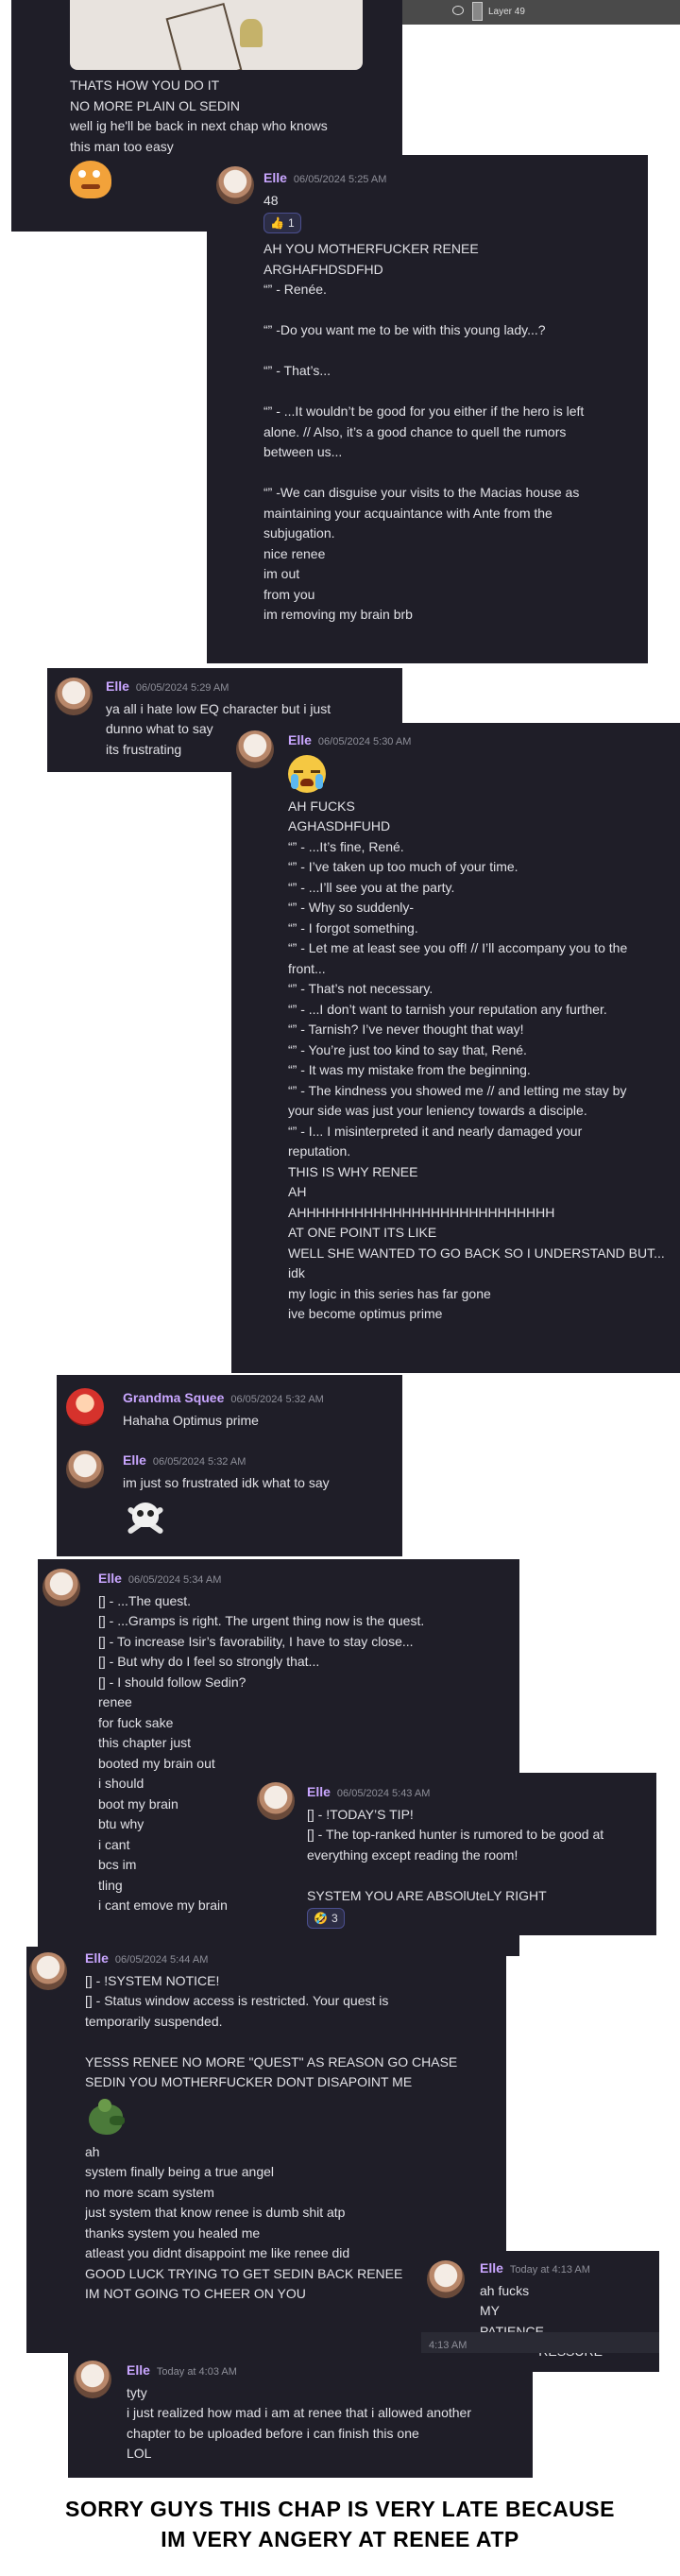 The image size is (680, 2576). Describe the element at coordinates (175, 1580) in the screenshot. I see `timestamp: 06/05/2024 5:34 AM` at that location.